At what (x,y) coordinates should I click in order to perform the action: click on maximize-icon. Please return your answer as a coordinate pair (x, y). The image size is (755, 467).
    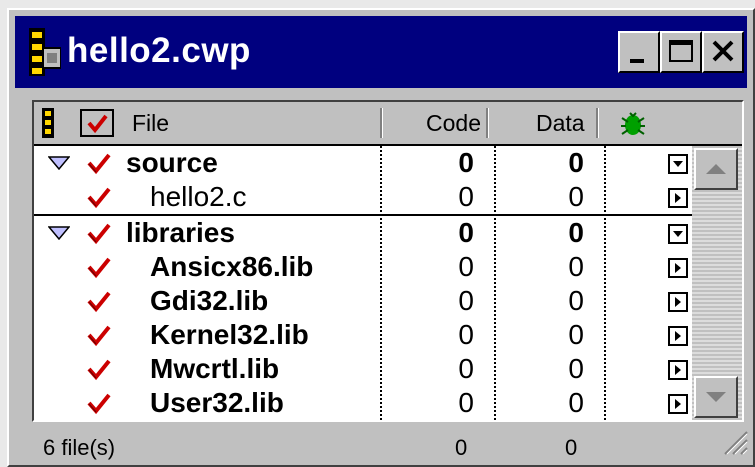
    Looking at the image, I should click on (681, 51).